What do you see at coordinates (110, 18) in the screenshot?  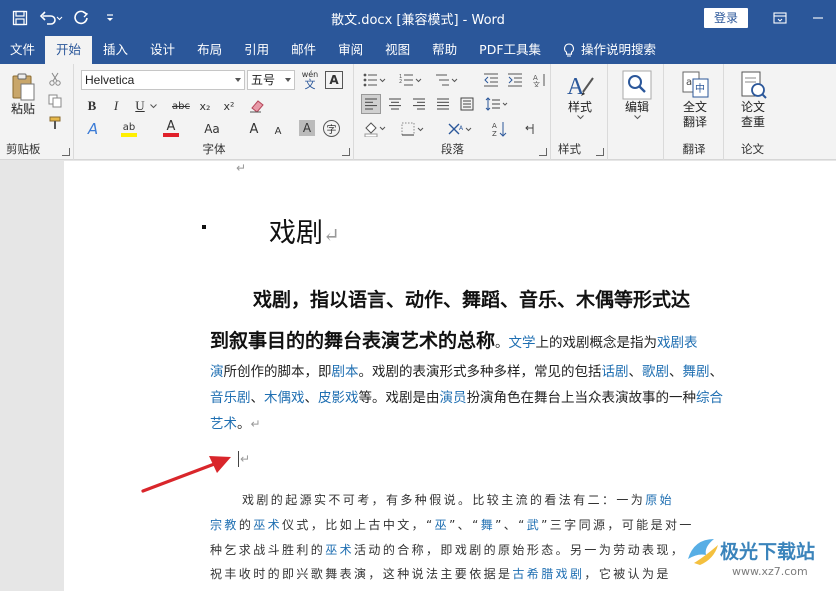 I see `customize-qat-button` at bounding box center [110, 18].